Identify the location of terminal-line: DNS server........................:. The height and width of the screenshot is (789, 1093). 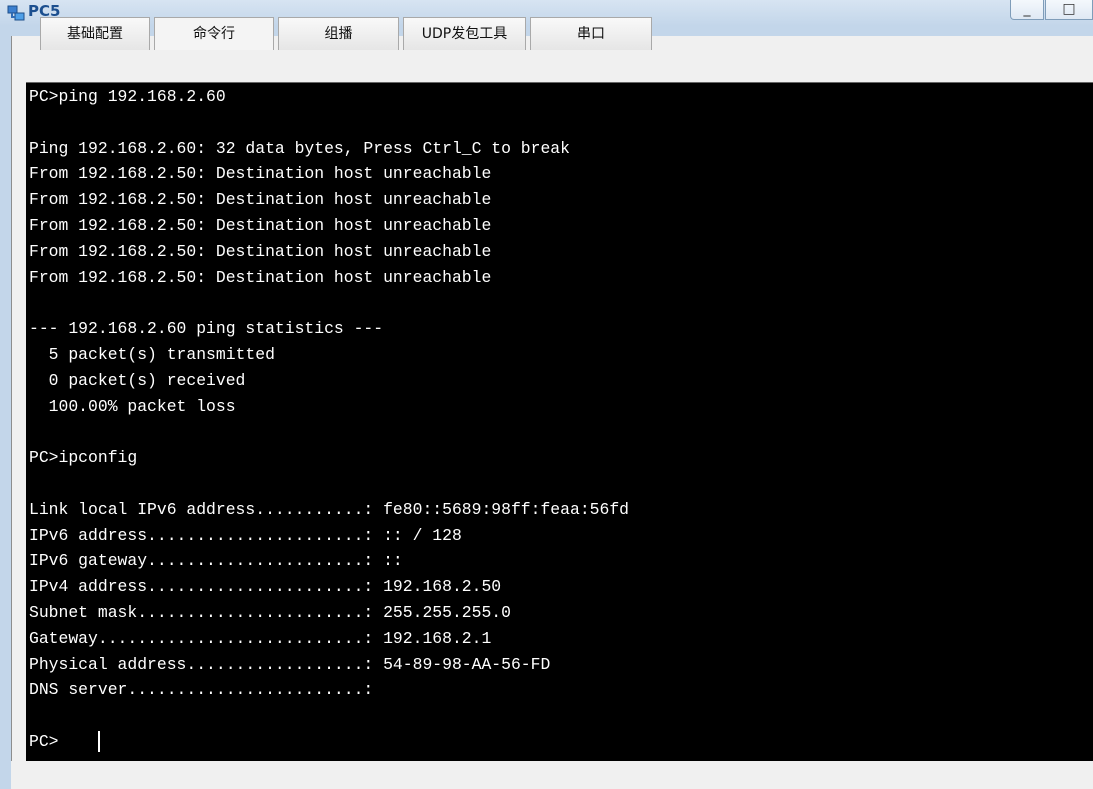
(201, 690).